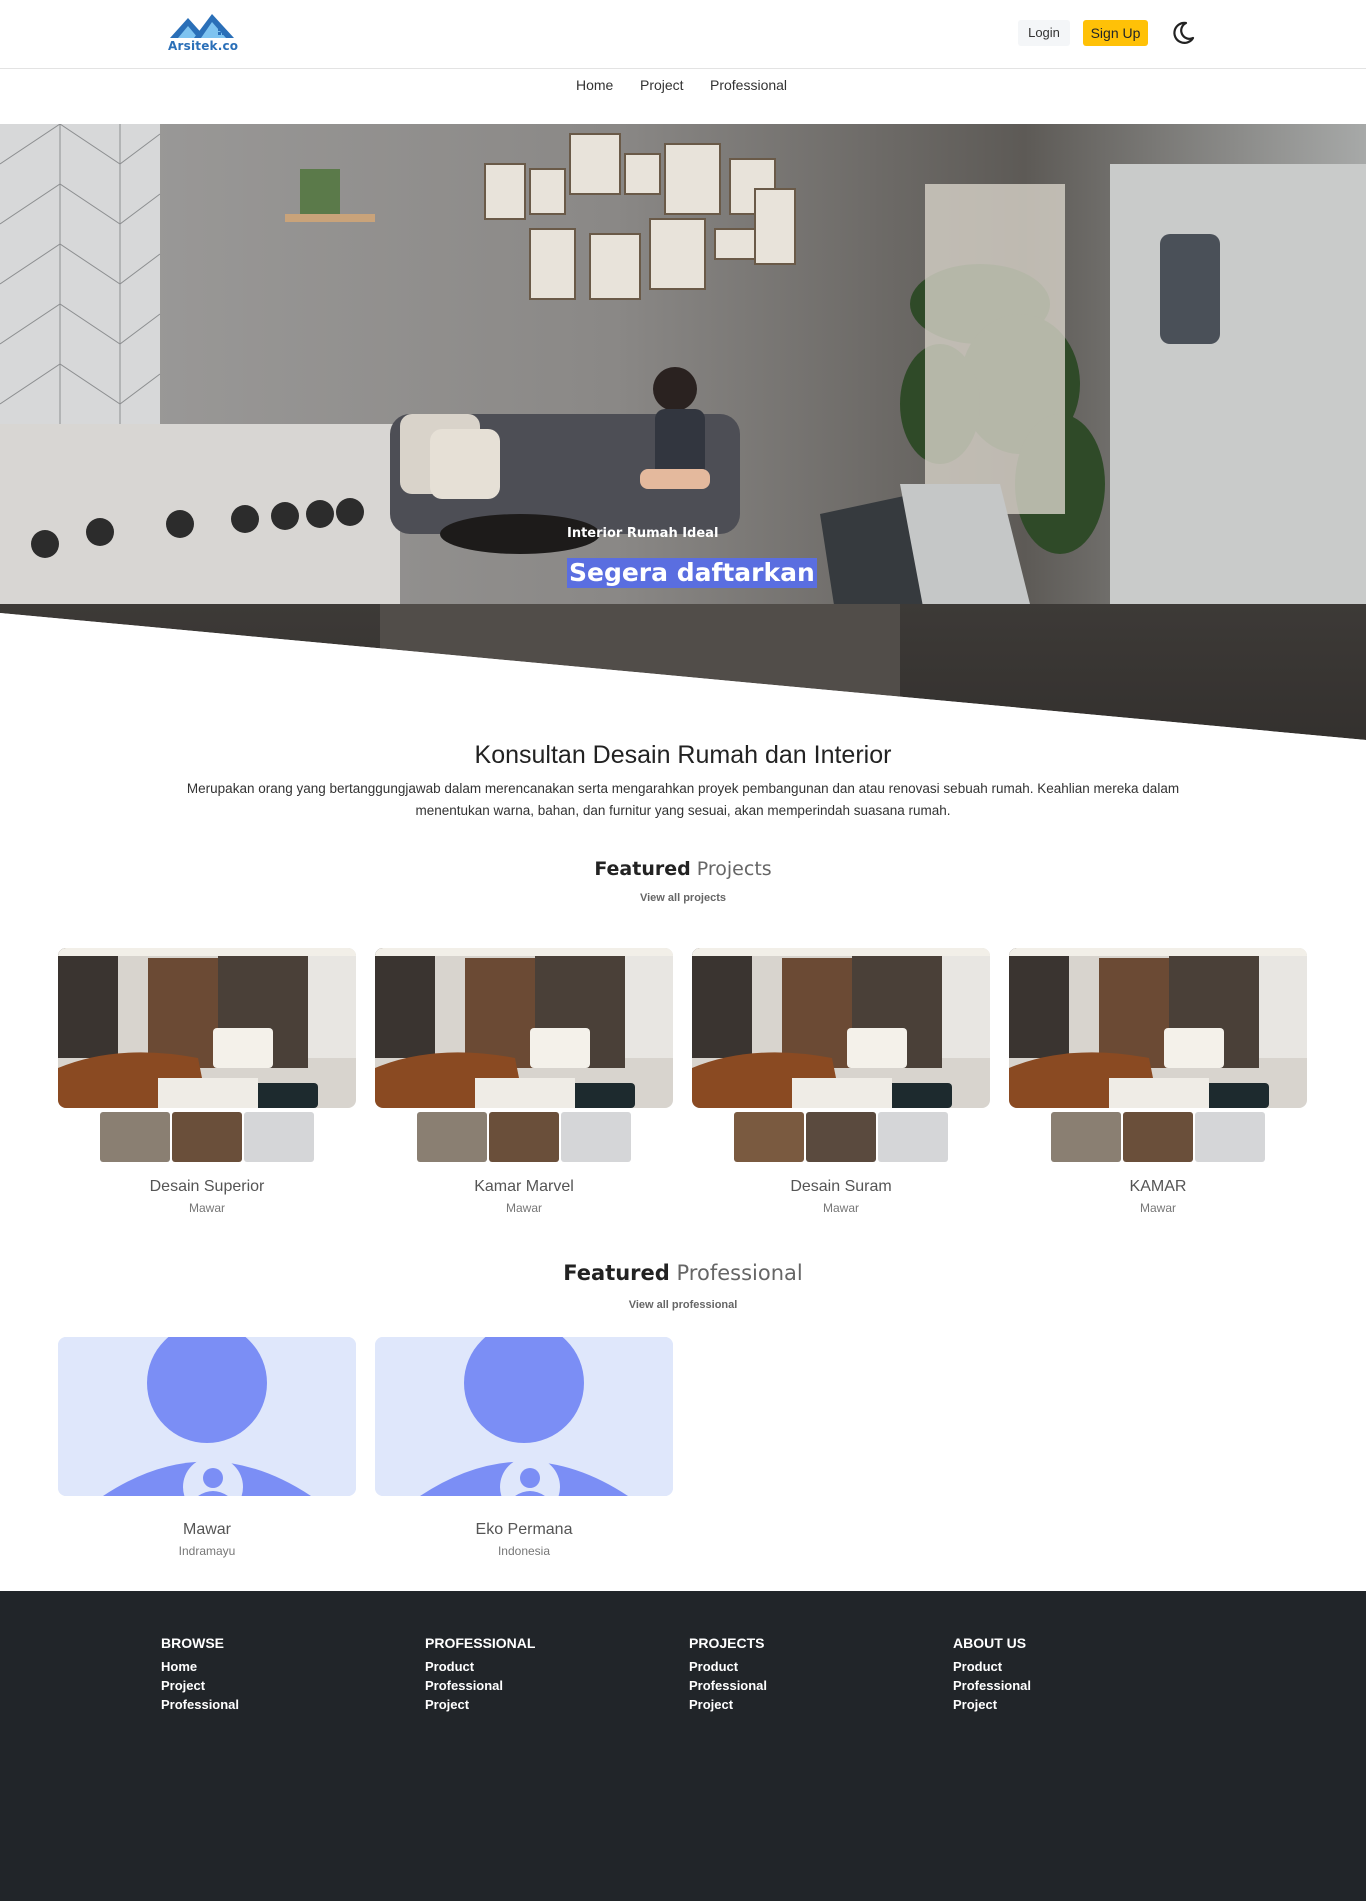 This screenshot has width=1366, height=1901. Describe the element at coordinates (207, 1187) in the screenshot. I see `project-name: Desain Superior` at that location.